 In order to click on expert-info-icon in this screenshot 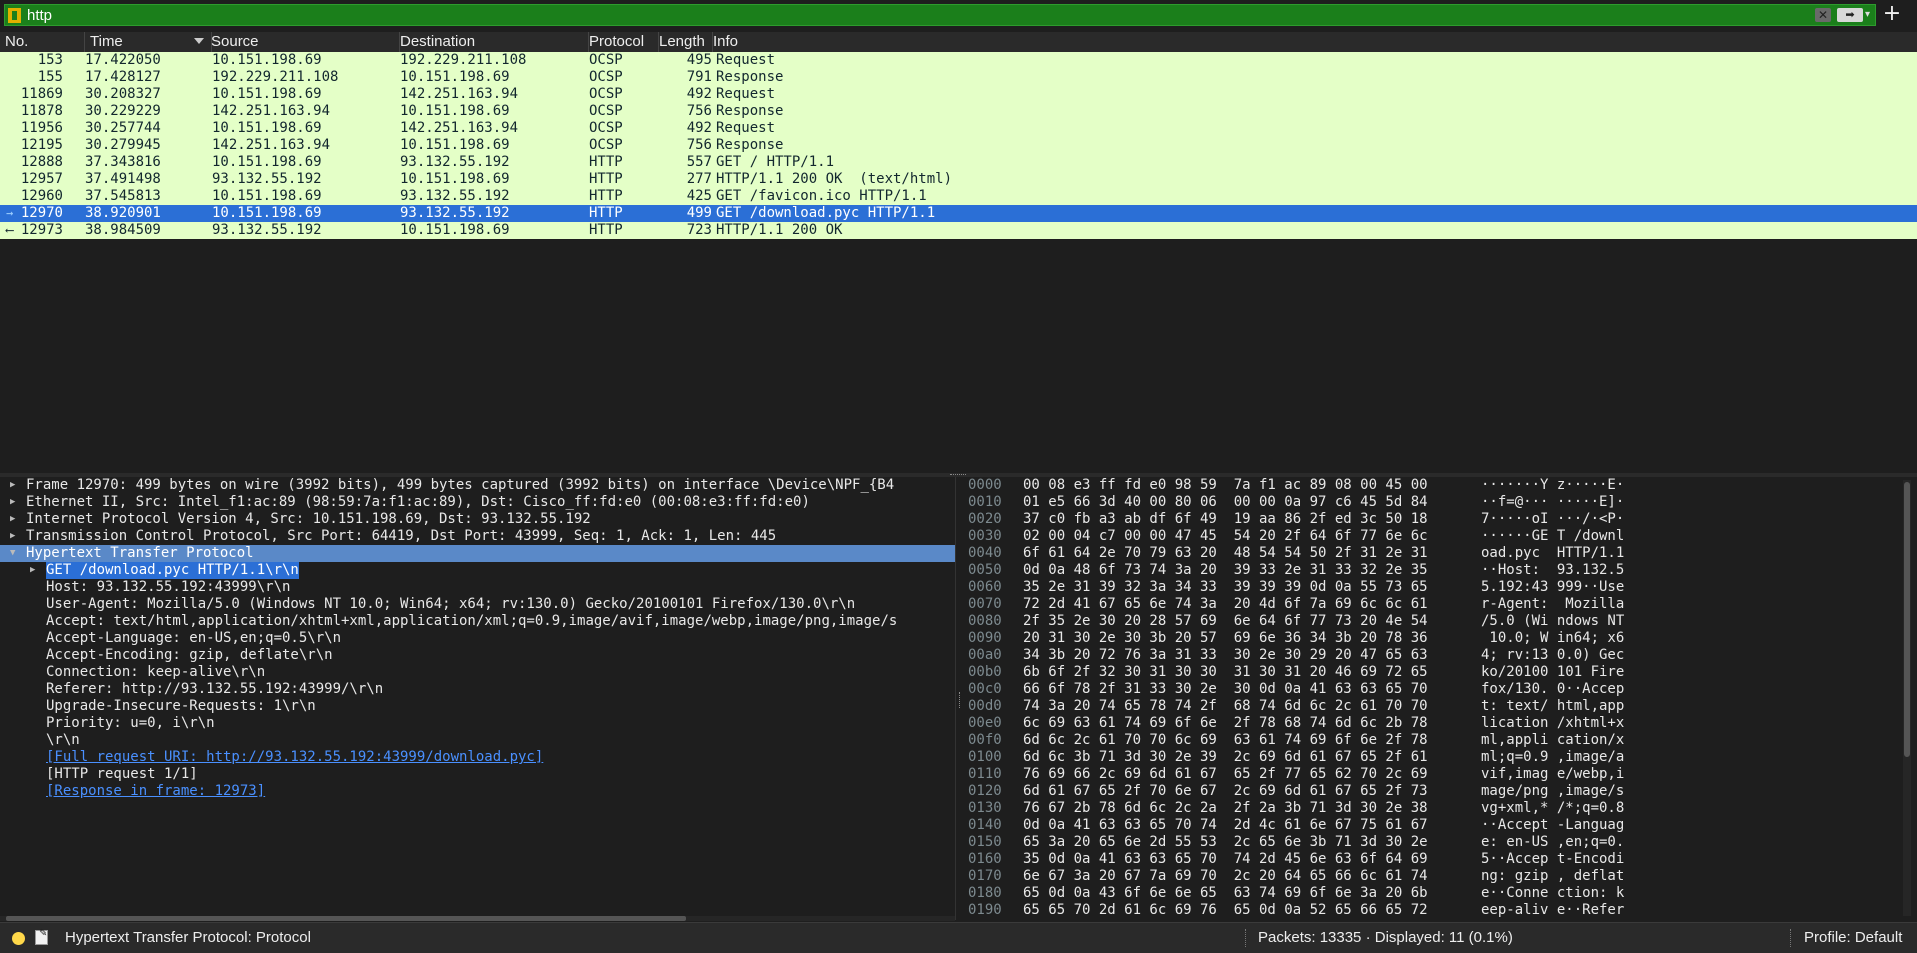, I will do `click(18, 938)`.